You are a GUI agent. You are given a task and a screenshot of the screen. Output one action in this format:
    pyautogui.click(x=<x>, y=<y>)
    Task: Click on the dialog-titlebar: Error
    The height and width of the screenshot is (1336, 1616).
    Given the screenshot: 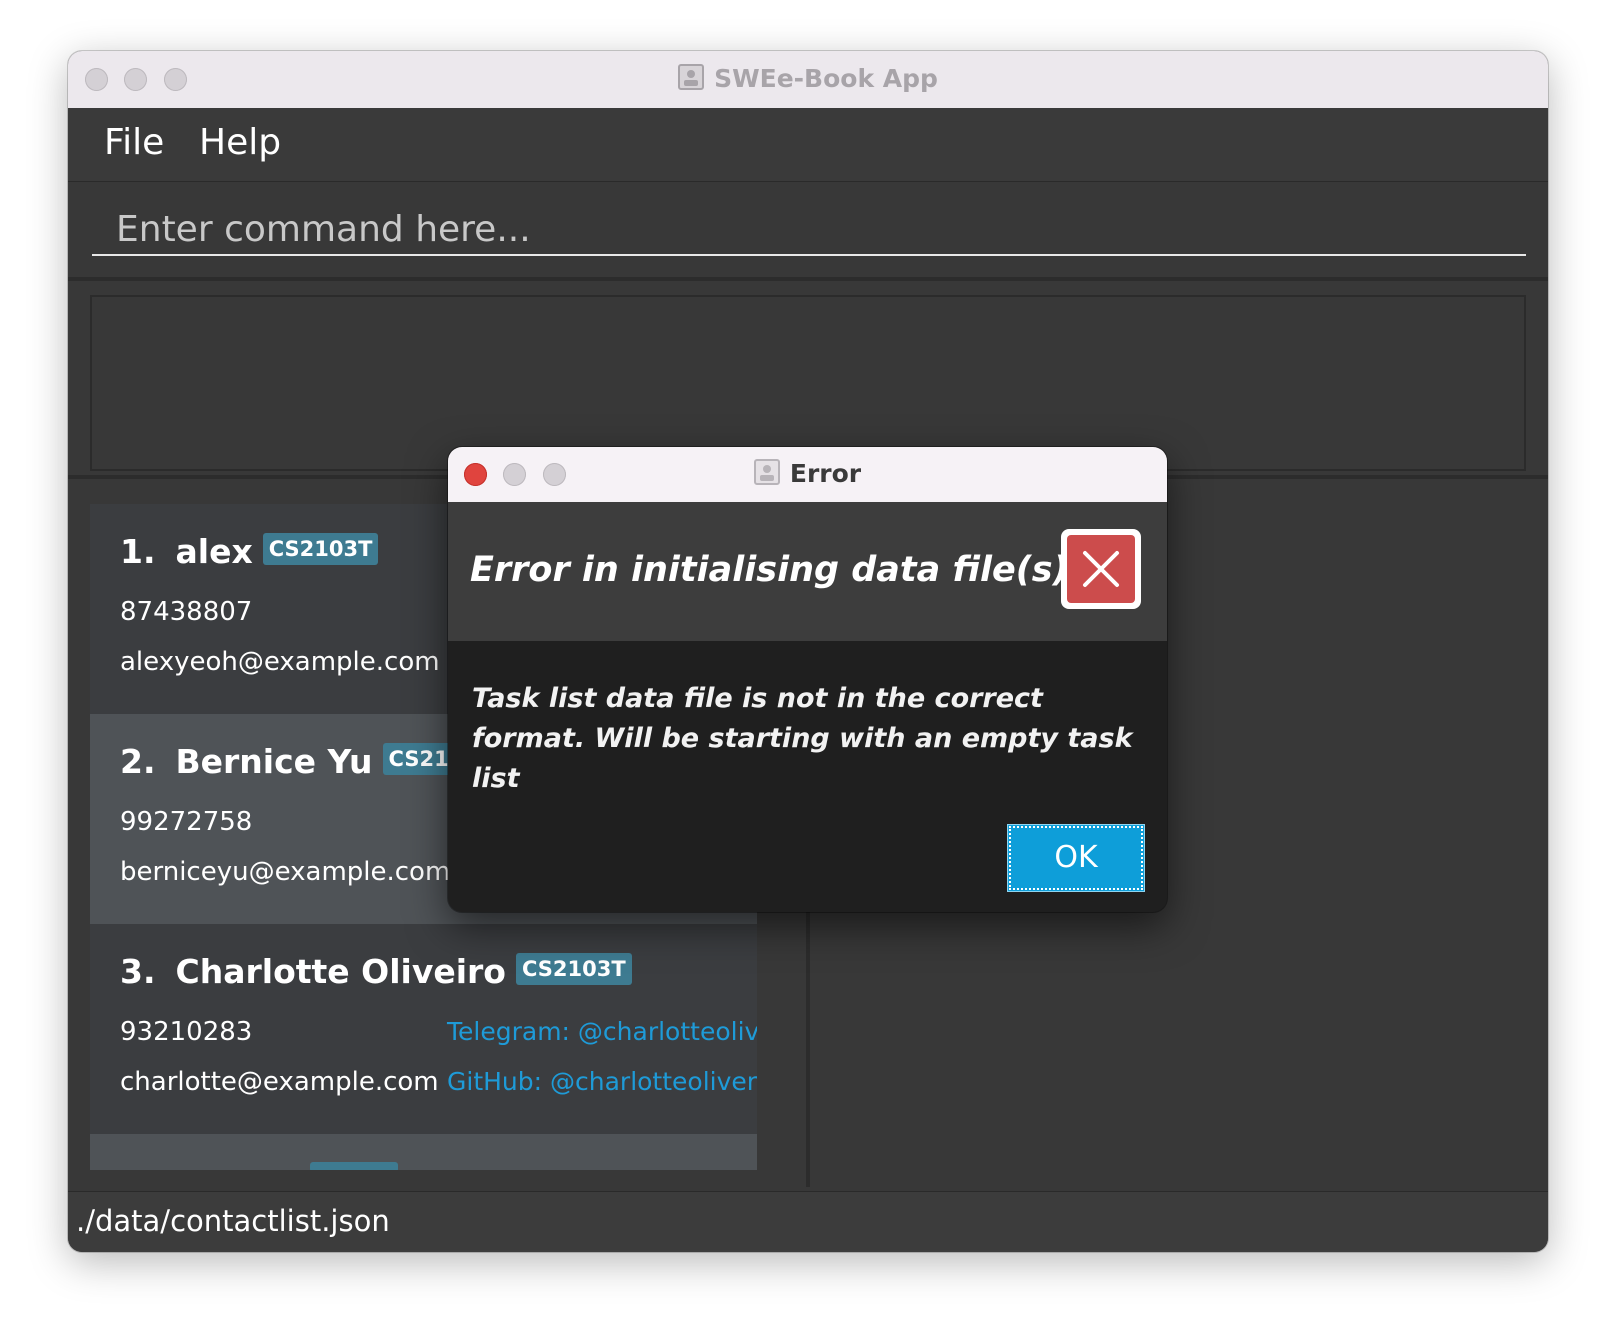 What is the action you would take?
    pyautogui.click(x=807, y=474)
    